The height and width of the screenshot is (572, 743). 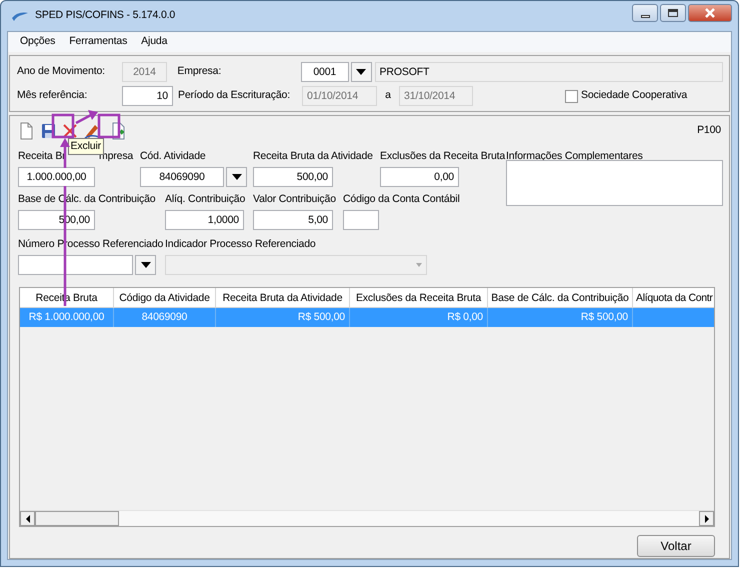 What do you see at coordinates (560, 297) in the screenshot?
I see `column-header: Base de Cálc. da Contribuição` at bounding box center [560, 297].